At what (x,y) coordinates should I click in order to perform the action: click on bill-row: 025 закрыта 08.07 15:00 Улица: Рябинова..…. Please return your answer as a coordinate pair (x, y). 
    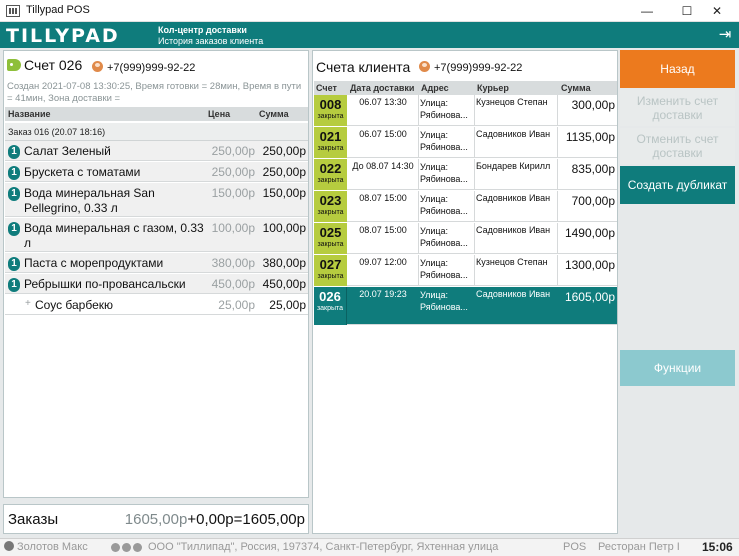
    Looking at the image, I should click on (465, 238).